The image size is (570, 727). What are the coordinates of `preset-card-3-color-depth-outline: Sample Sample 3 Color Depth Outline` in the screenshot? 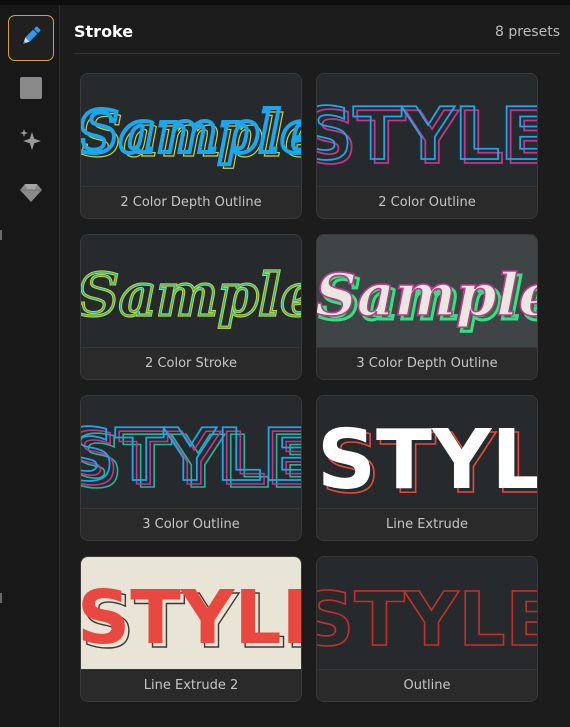 It's located at (427, 307).